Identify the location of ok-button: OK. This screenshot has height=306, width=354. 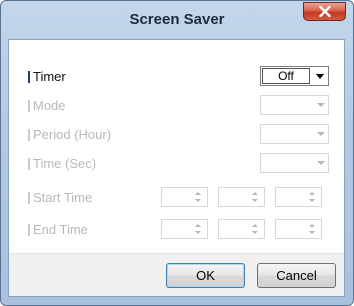
(205, 275).